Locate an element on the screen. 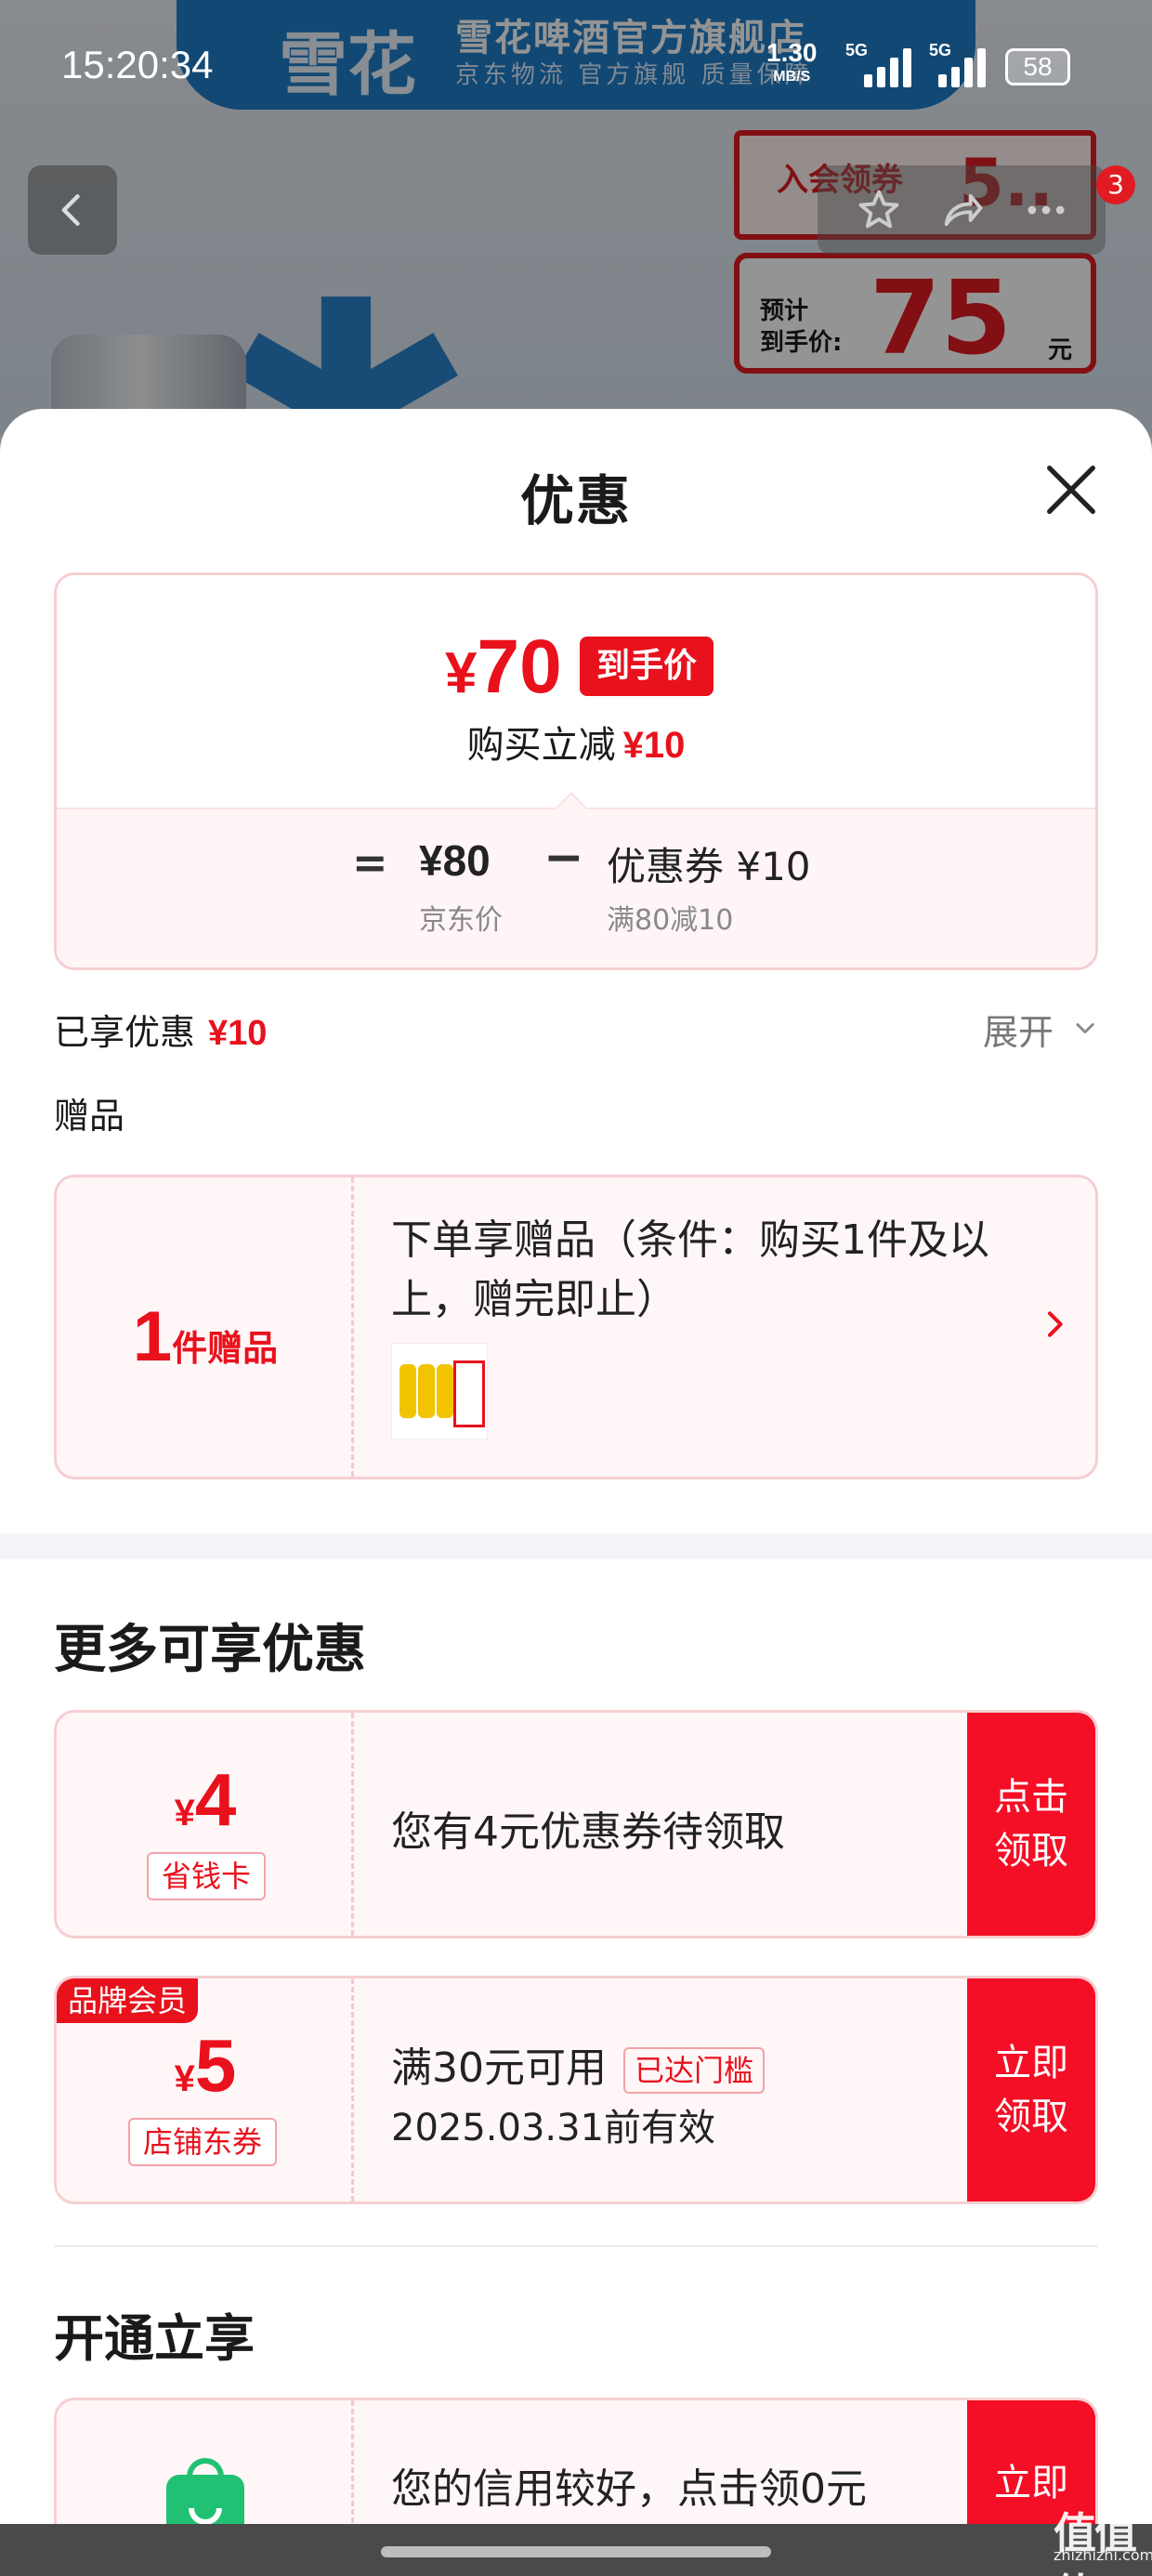 This screenshot has height=2576, width=1152. more-discounts-title: 更多可享优惠 is located at coordinates (210, 1650).